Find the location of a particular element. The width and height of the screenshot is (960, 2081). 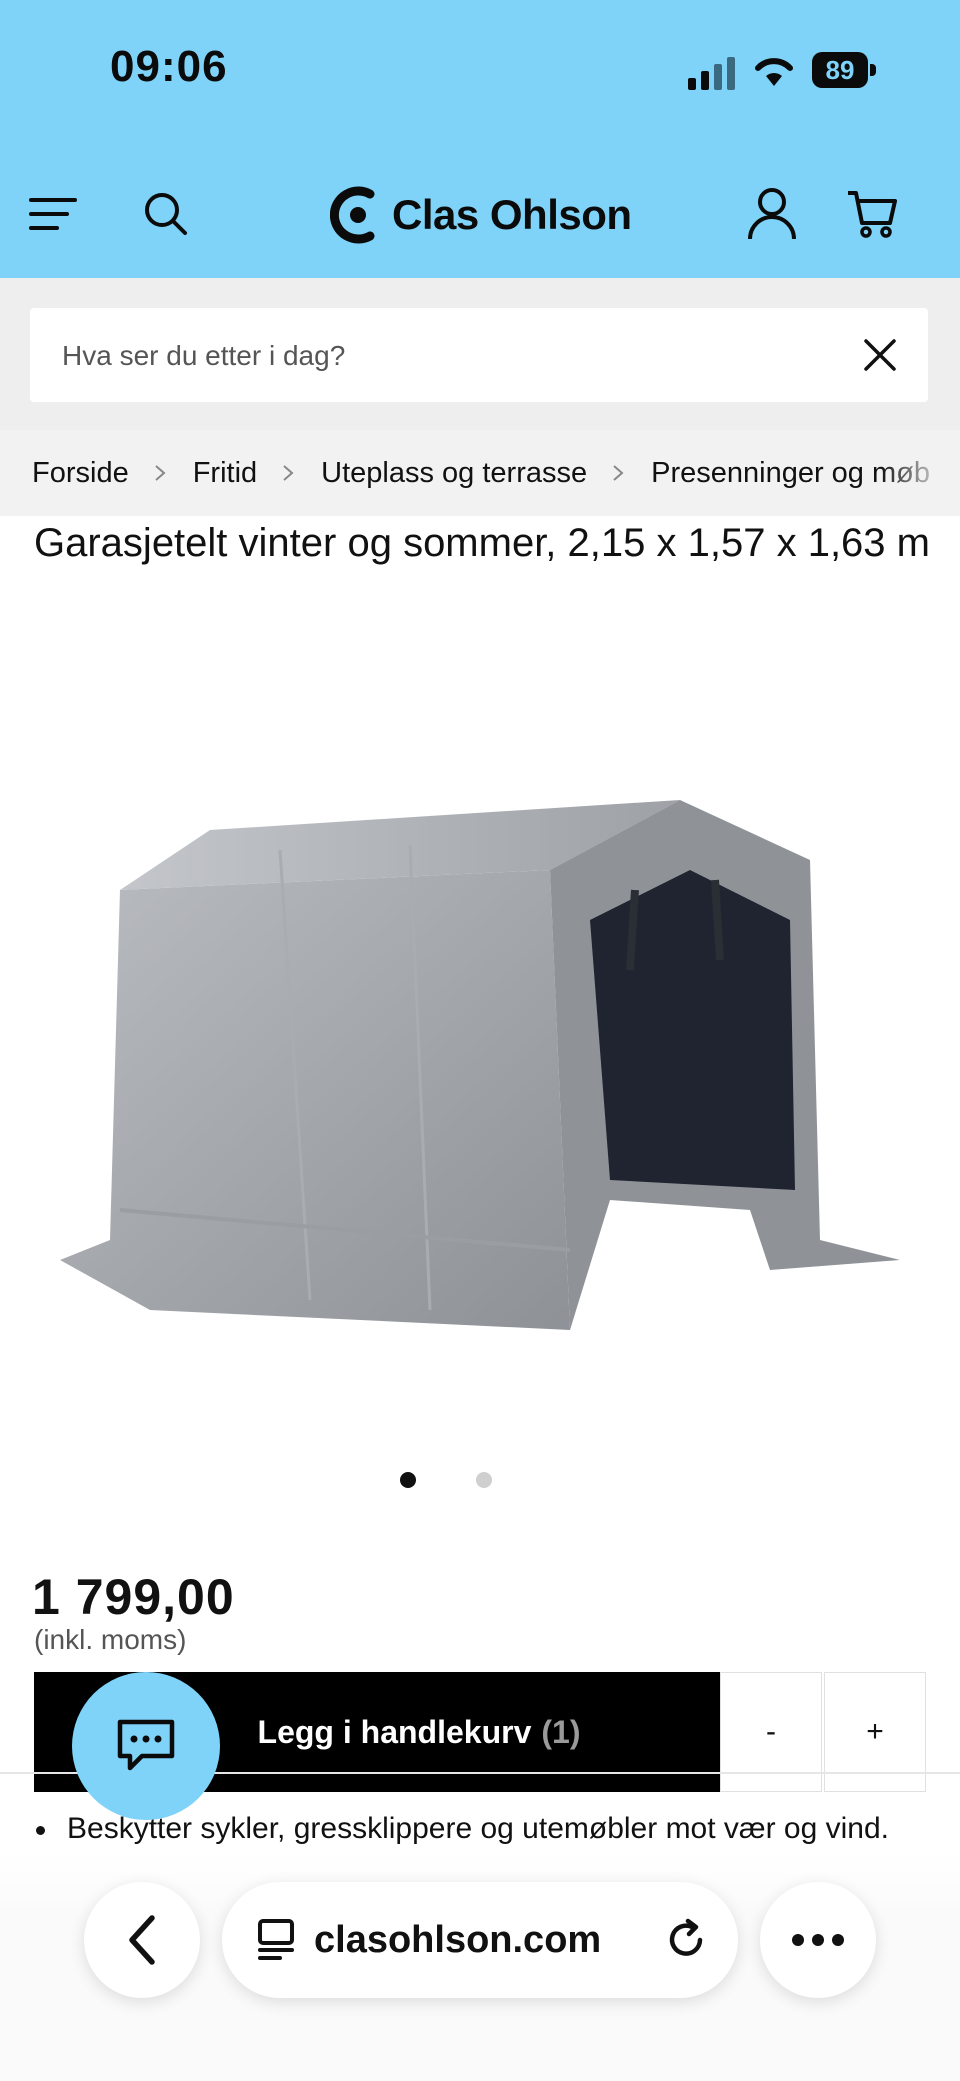

search-box is located at coordinates (479, 356).